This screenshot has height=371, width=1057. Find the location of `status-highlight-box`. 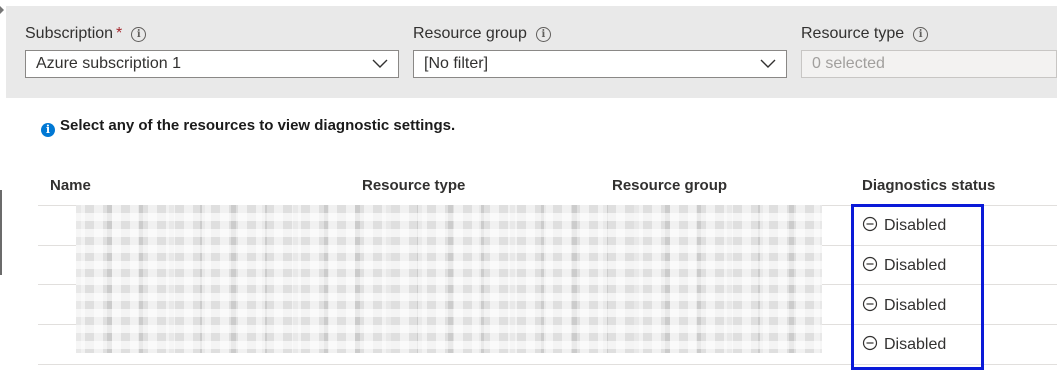

status-highlight-box is located at coordinates (917, 287).